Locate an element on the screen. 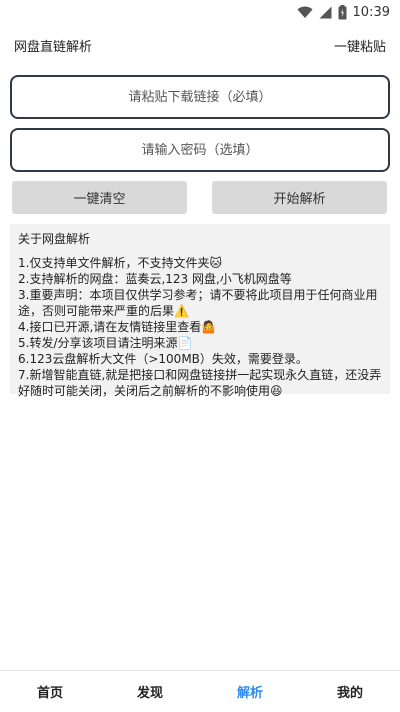 The height and width of the screenshot is (712, 400). info-line: 5.转发/分享该项目请注明来源📄 is located at coordinates (105, 343).